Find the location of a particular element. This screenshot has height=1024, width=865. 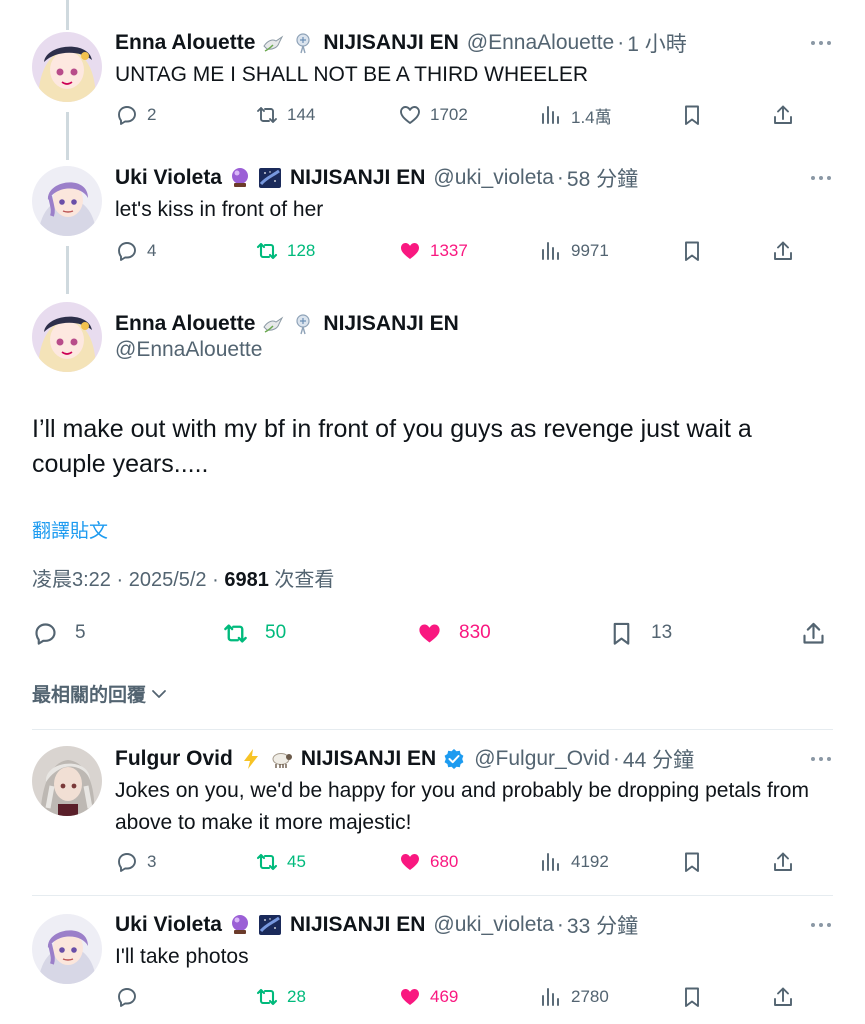

timestamp: 58 分鐘 is located at coordinates (602, 178).